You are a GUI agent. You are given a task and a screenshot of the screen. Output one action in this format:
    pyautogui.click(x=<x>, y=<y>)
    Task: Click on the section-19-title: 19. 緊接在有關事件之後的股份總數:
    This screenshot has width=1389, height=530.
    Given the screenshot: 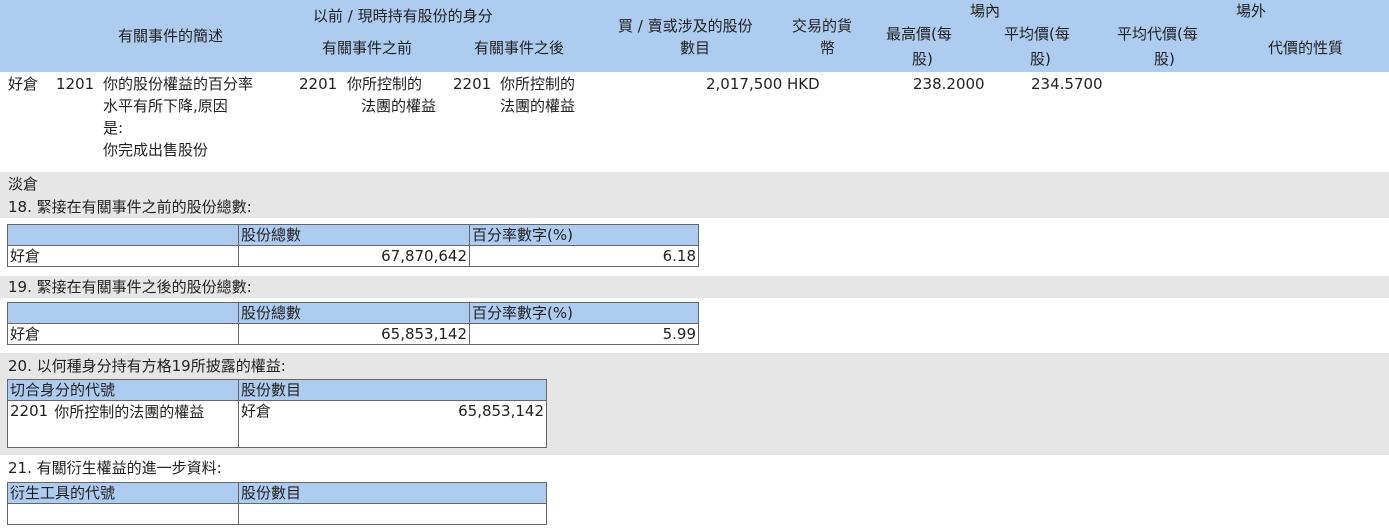 What is the action you would take?
    pyautogui.click(x=130, y=287)
    